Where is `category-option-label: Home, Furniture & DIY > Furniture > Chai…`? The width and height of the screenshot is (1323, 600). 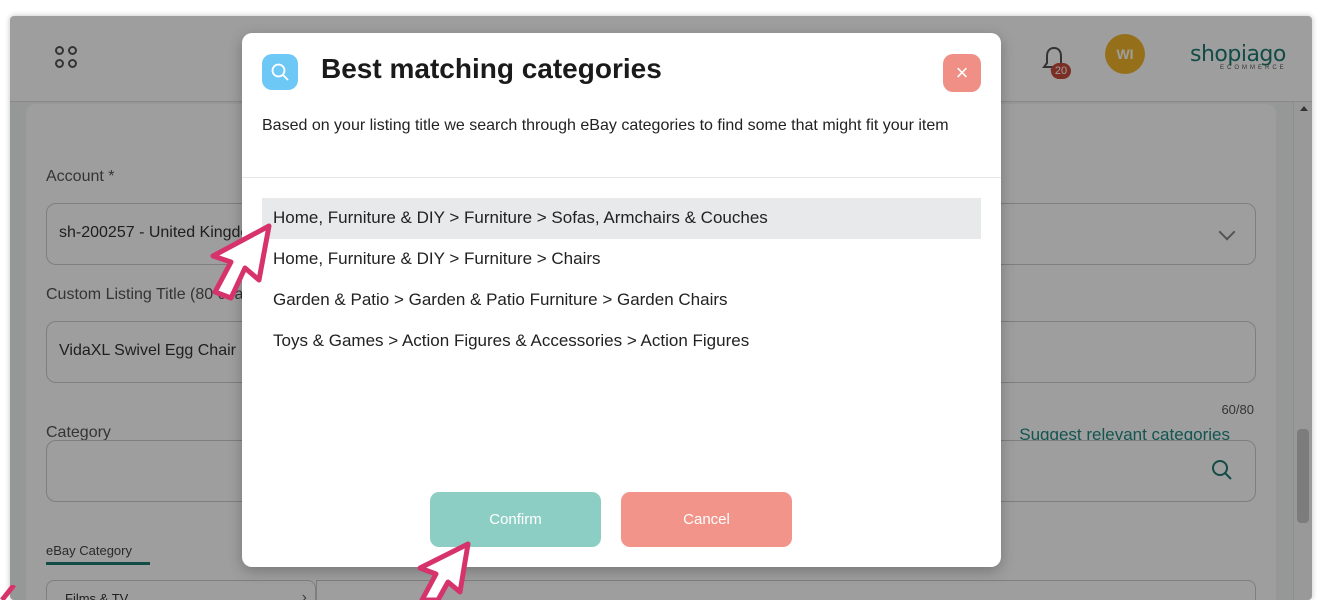 category-option-label: Home, Furniture & DIY > Furniture > Chai… is located at coordinates (437, 258).